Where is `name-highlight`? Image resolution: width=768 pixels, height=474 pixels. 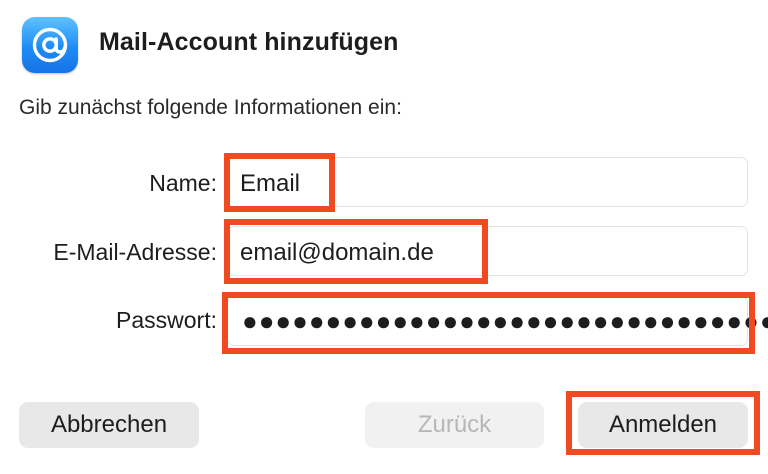
name-highlight is located at coordinates (279, 182).